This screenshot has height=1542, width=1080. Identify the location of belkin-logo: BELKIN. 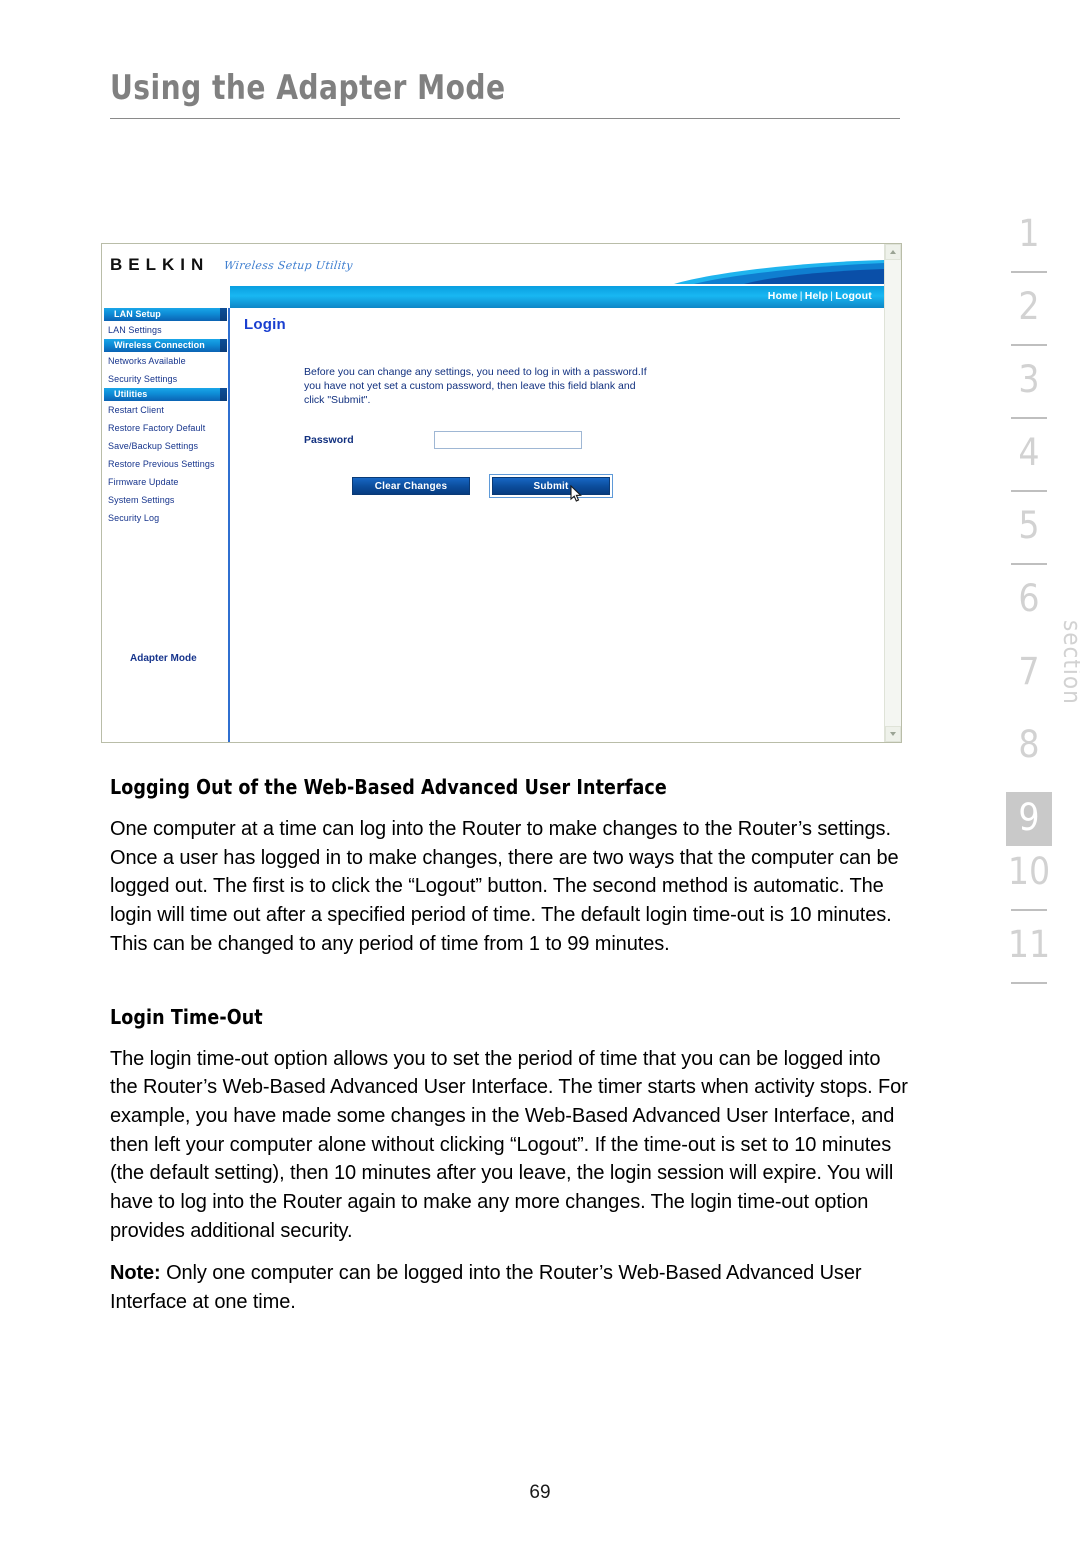
(160, 264).